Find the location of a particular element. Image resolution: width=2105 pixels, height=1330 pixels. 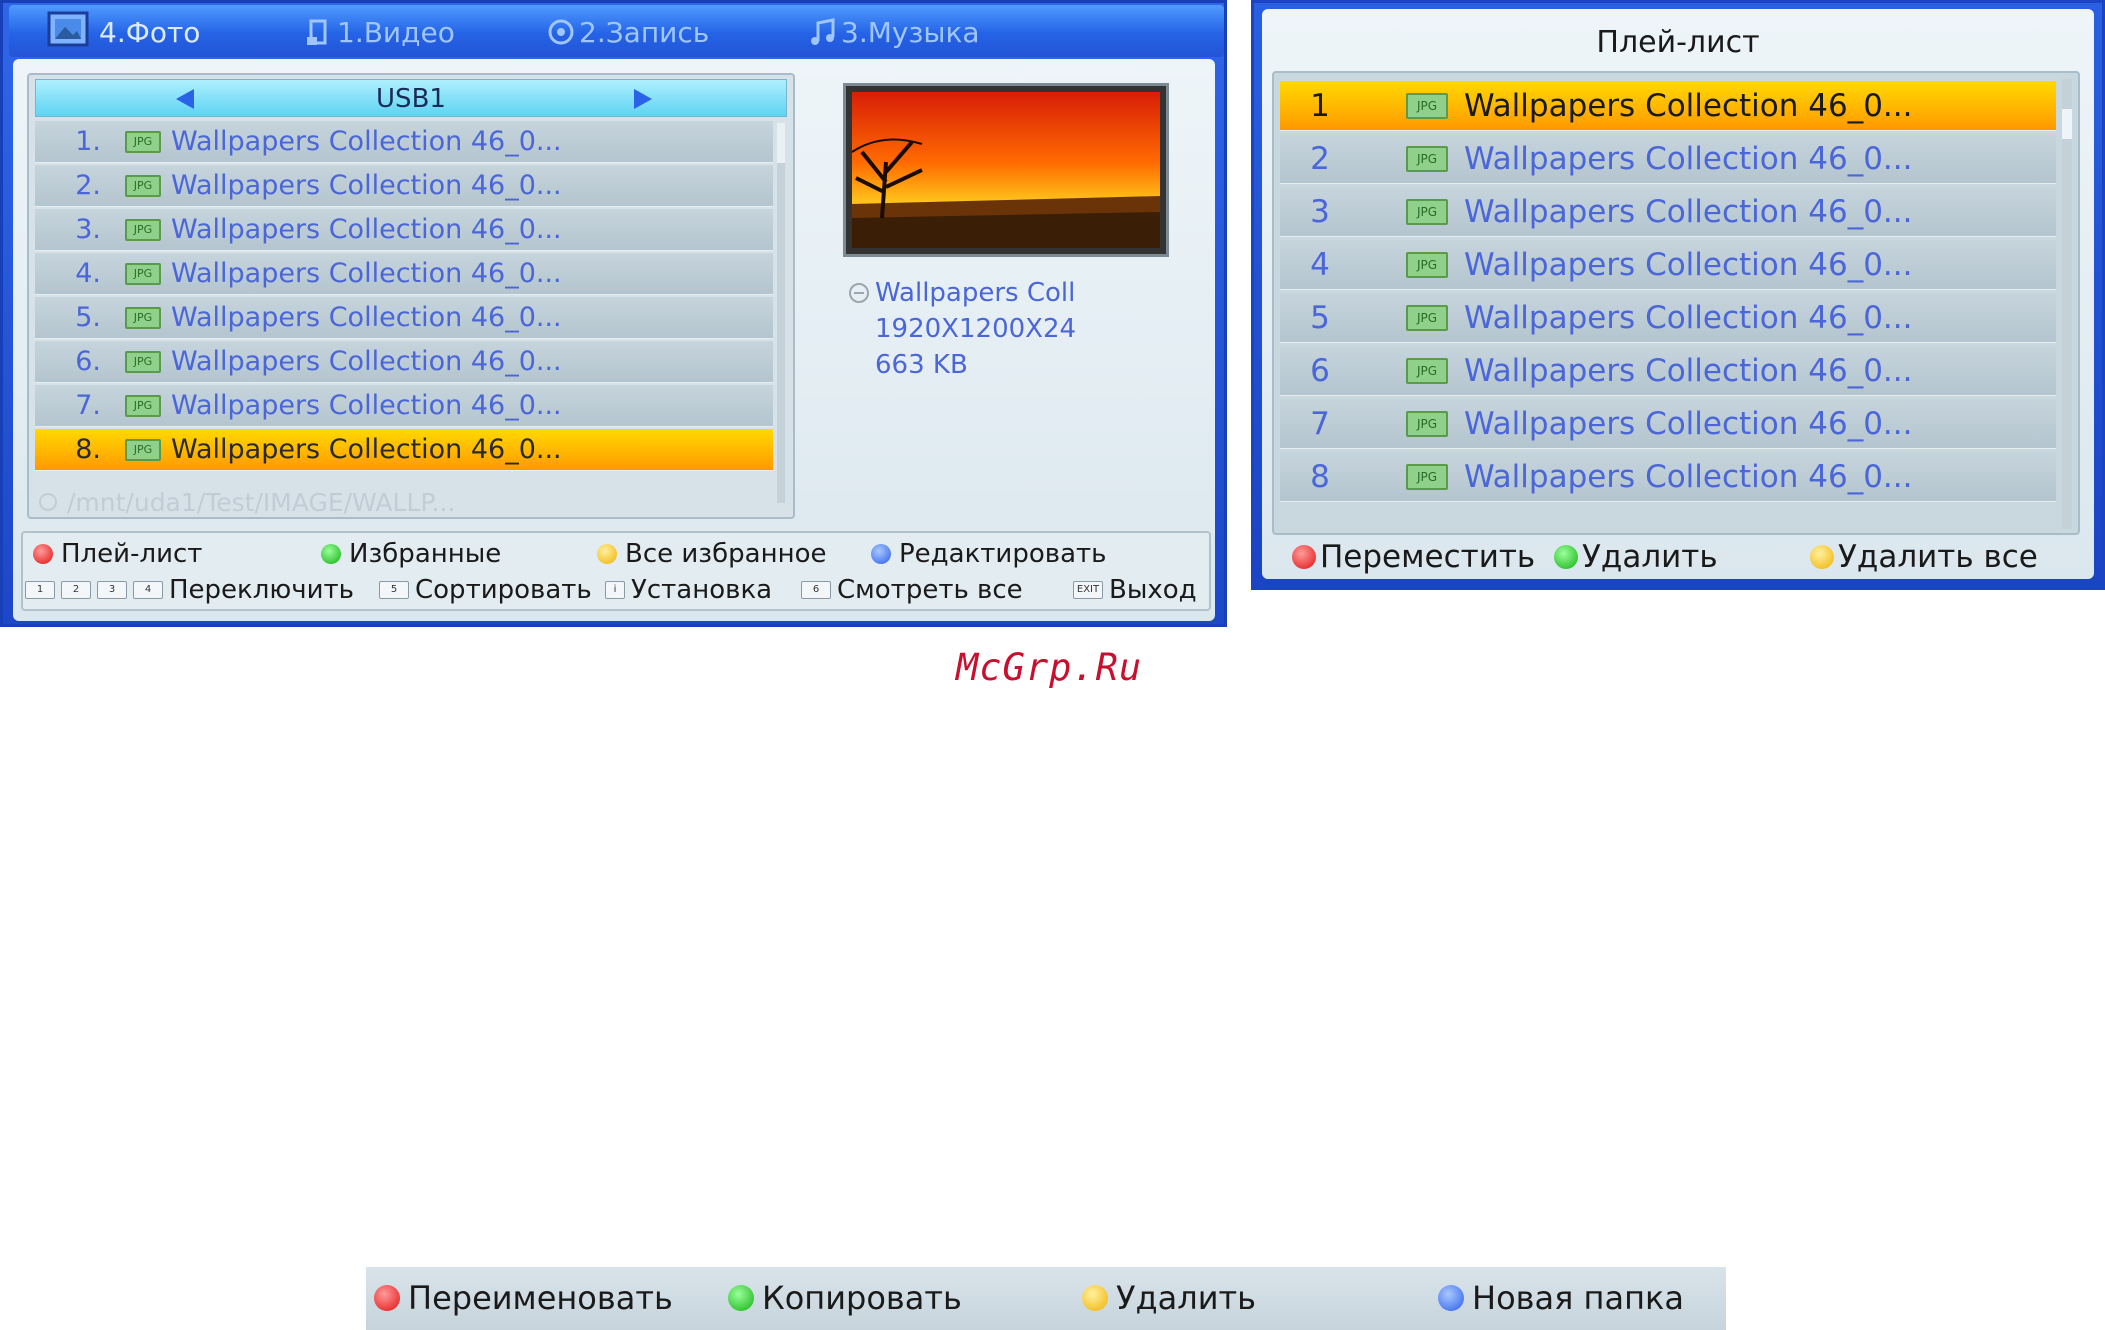

tab-photo: 4.Фото is located at coordinates (123, 31).